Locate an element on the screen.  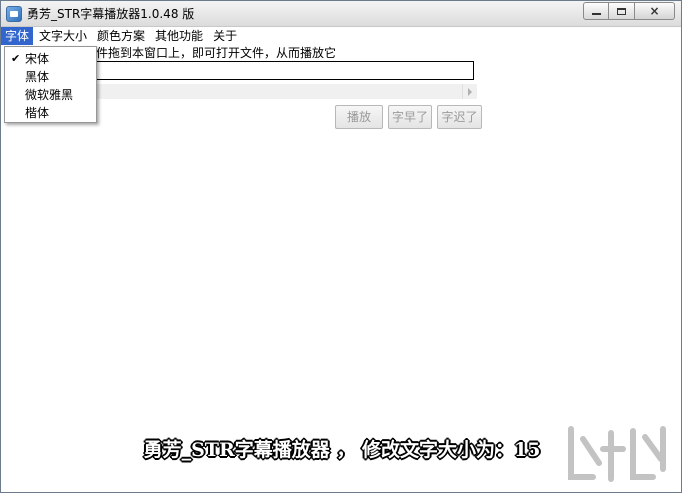
scroll-right-button is located at coordinates (469, 91).